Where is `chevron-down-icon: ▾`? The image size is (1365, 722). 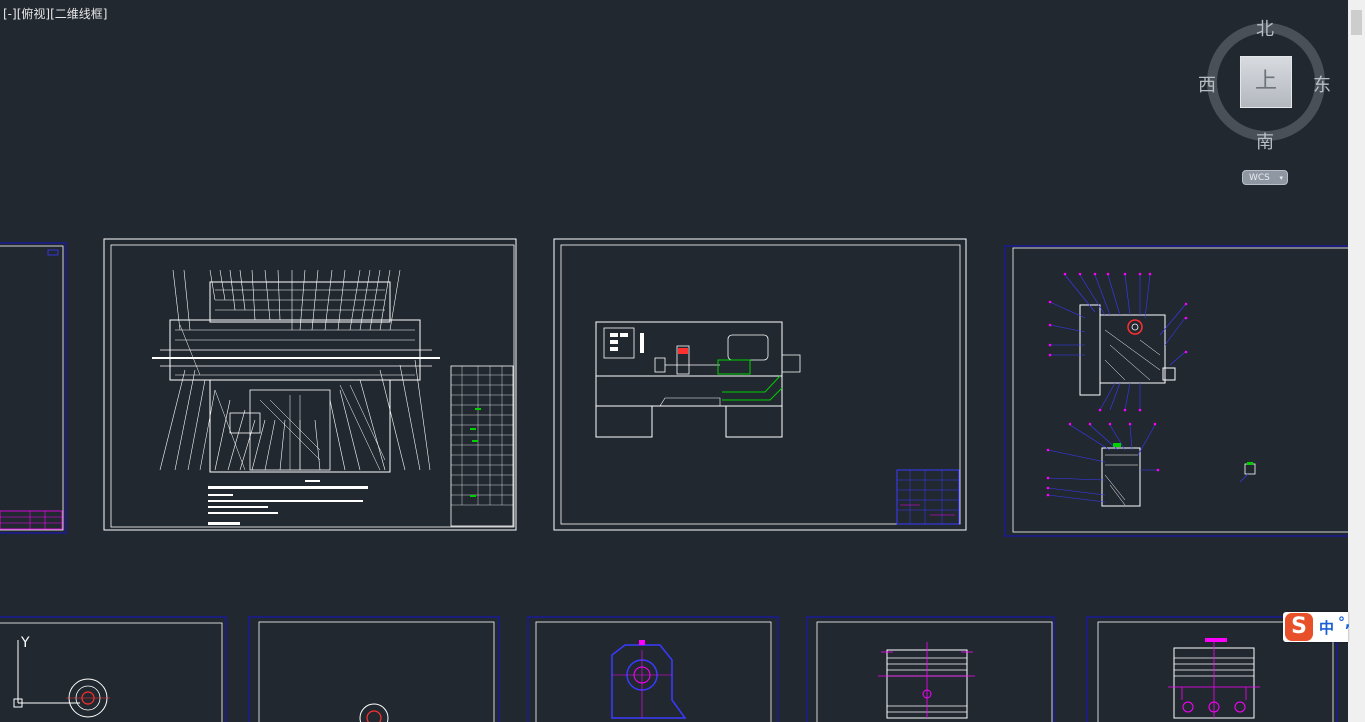 chevron-down-icon: ▾ is located at coordinates (1281, 178).